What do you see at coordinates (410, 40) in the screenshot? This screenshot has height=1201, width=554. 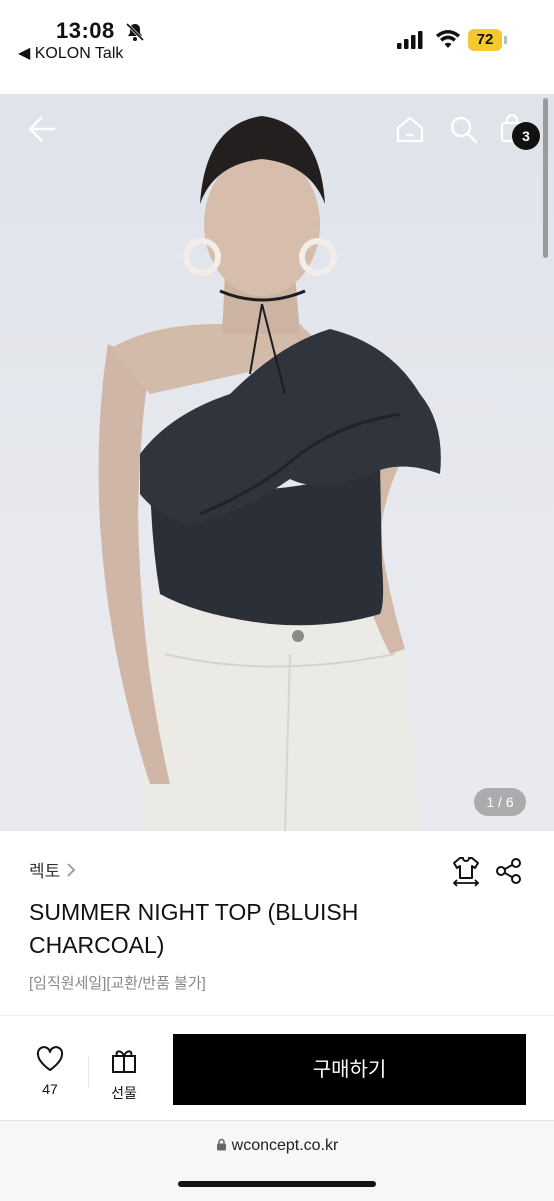 I see `signal-icon` at bounding box center [410, 40].